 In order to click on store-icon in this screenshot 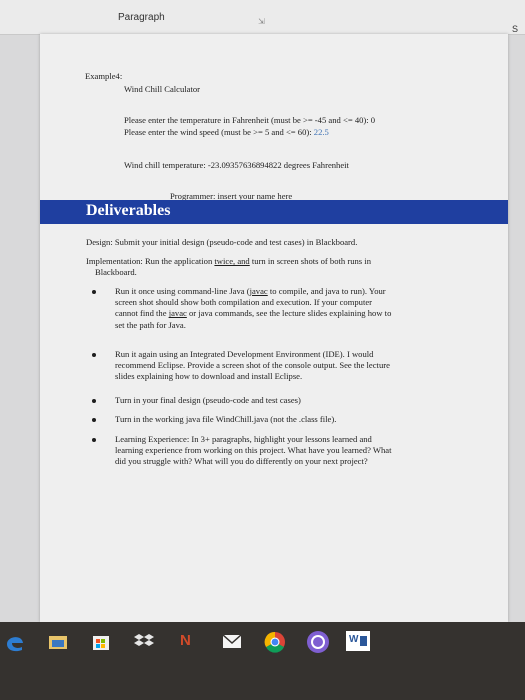, I will do `click(101, 641)`.